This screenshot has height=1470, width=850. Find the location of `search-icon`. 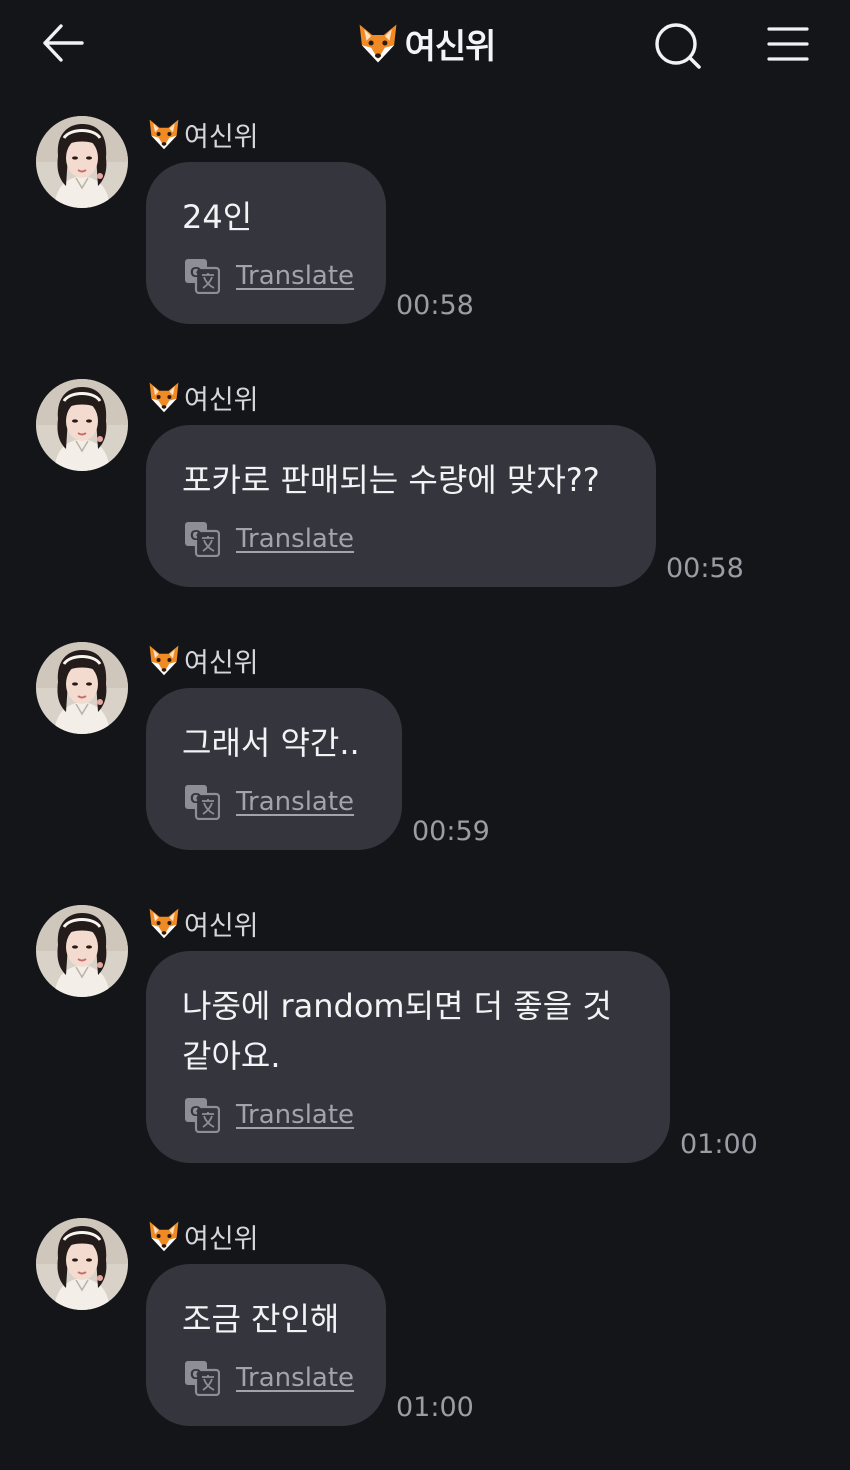

search-icon is located at coordinates (678, 46).